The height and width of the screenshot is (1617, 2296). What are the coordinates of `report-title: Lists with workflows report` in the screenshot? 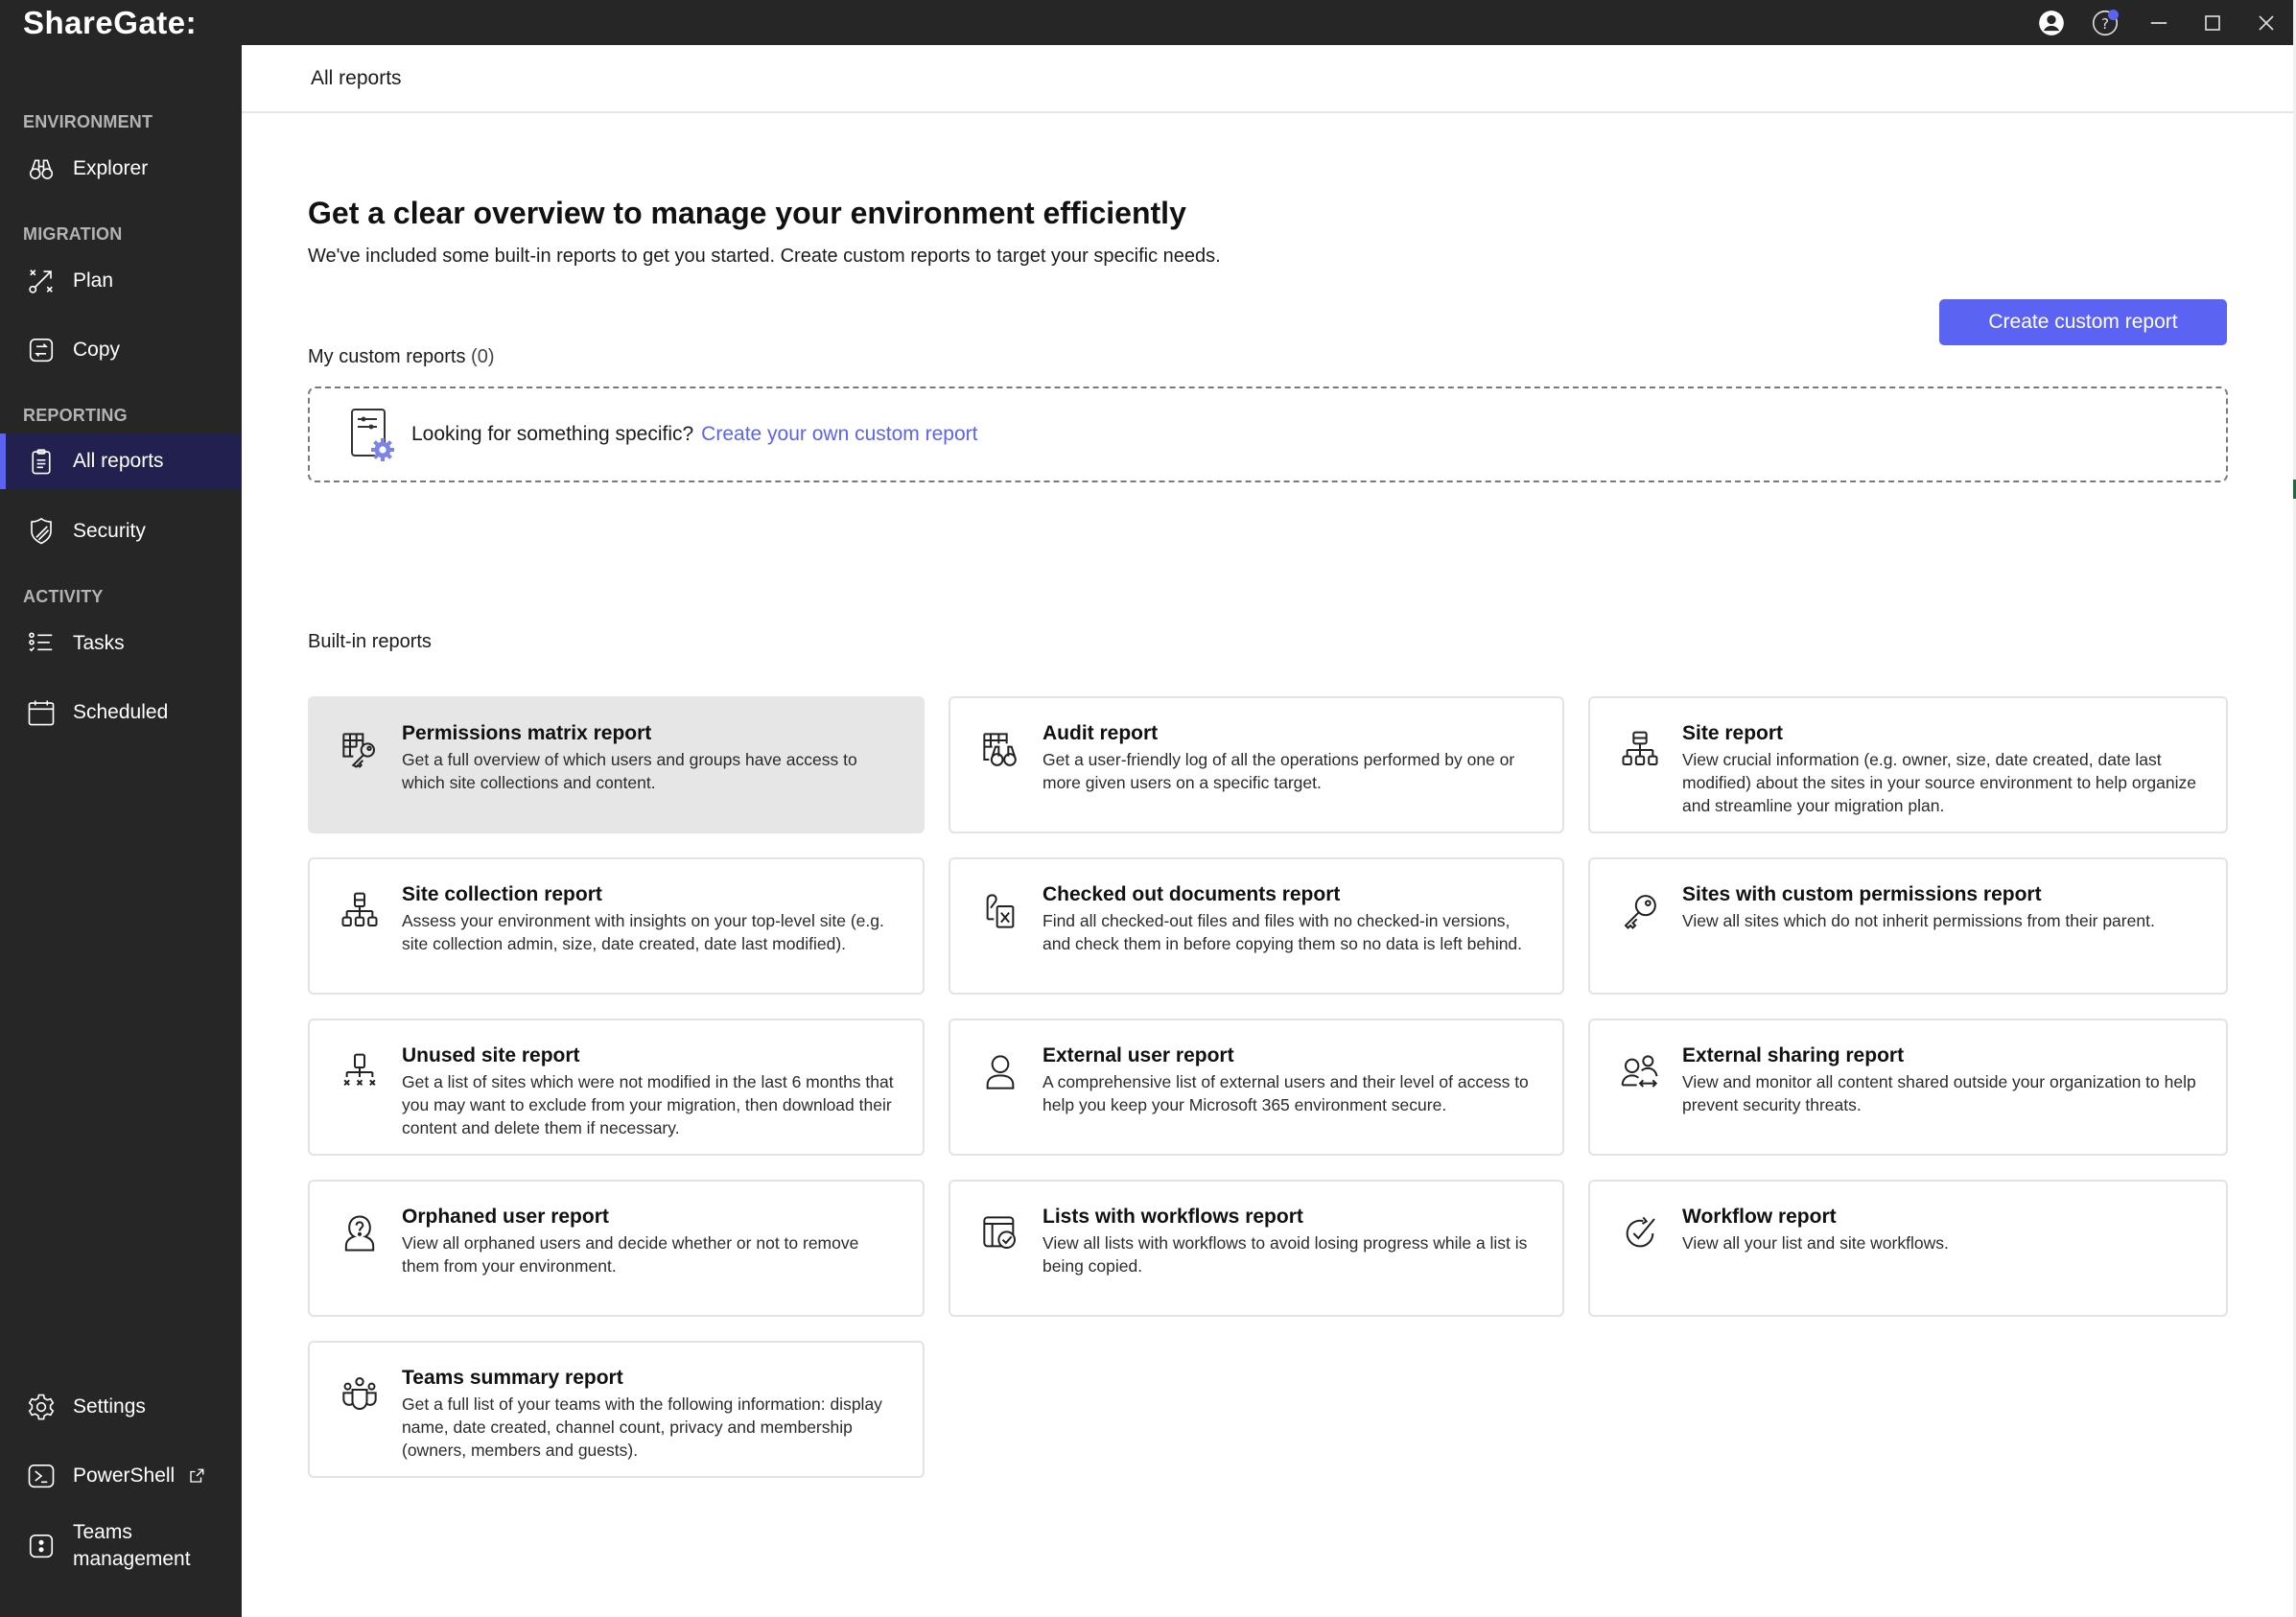 It's located at (1173, 1217).